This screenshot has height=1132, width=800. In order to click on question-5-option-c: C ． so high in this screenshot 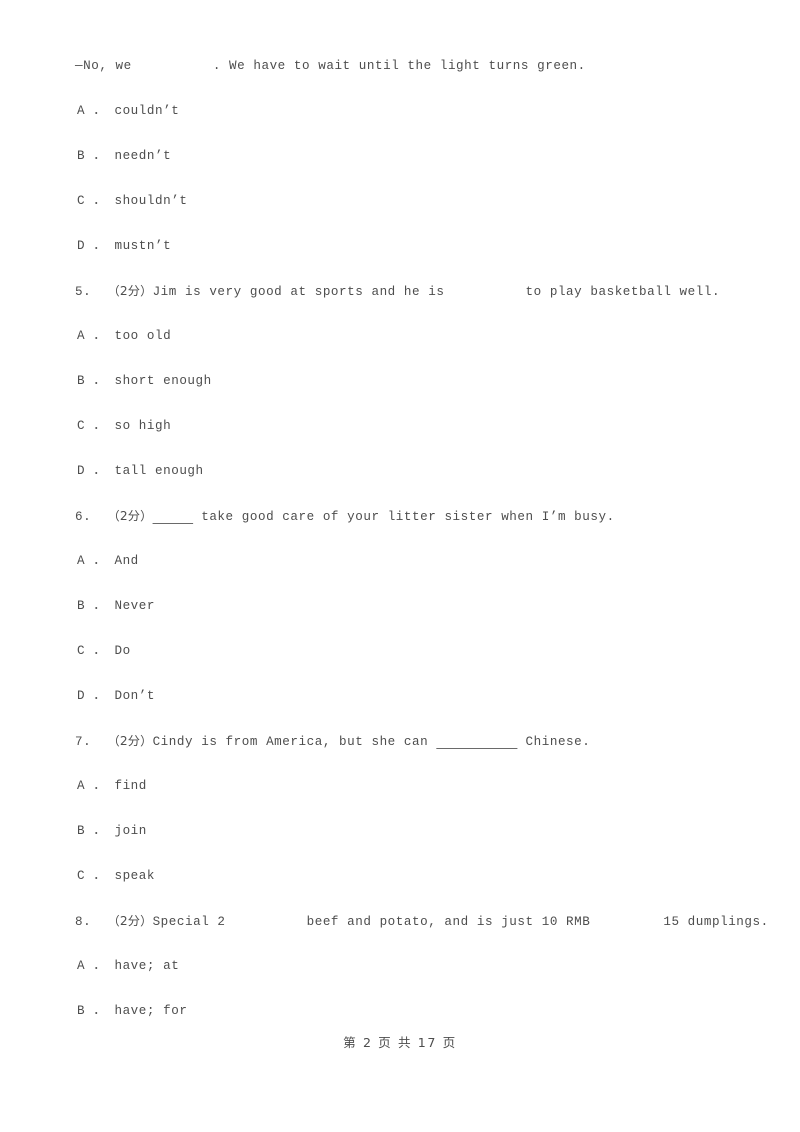, I will do `click(400, 437)`.